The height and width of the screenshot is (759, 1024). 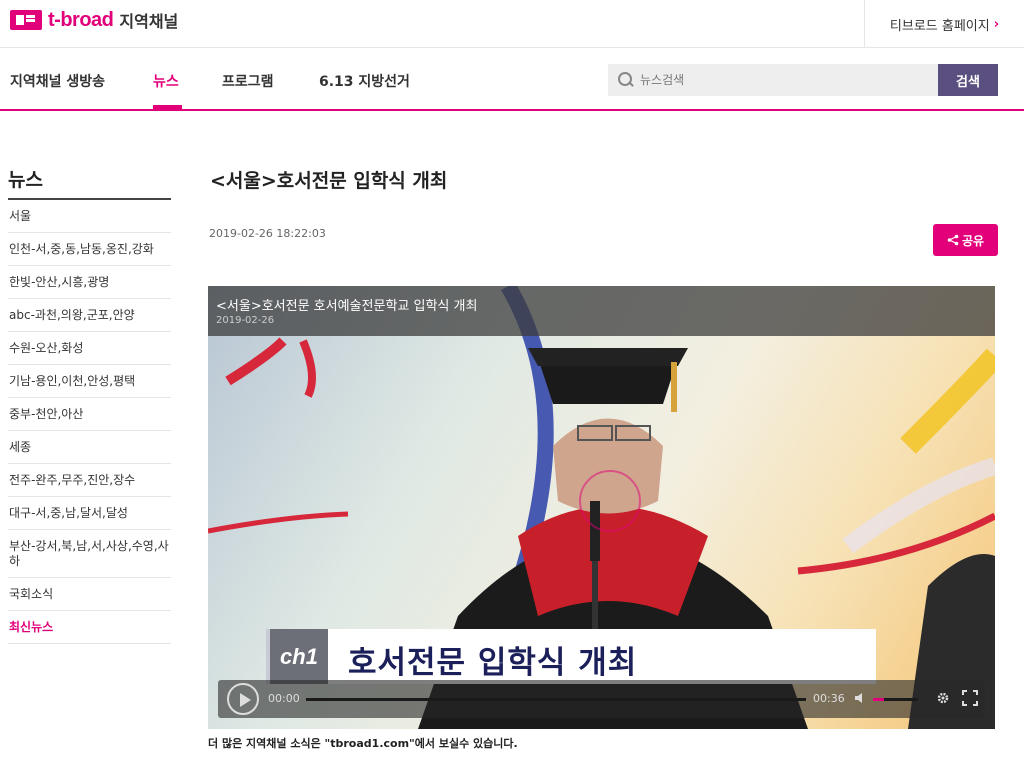 What do you see at coordinates (89, 627) in the screenshot?
I see `sidebar-item-latest: 최신뉴스` at bounding box center [89, 627].